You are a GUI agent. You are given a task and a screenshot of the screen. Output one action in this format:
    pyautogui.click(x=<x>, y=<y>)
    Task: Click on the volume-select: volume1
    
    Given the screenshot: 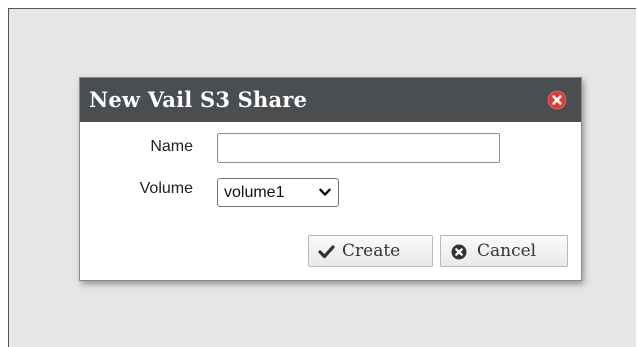 What is the action you would take?
    pyautogui.click(x=278, y=192)
    